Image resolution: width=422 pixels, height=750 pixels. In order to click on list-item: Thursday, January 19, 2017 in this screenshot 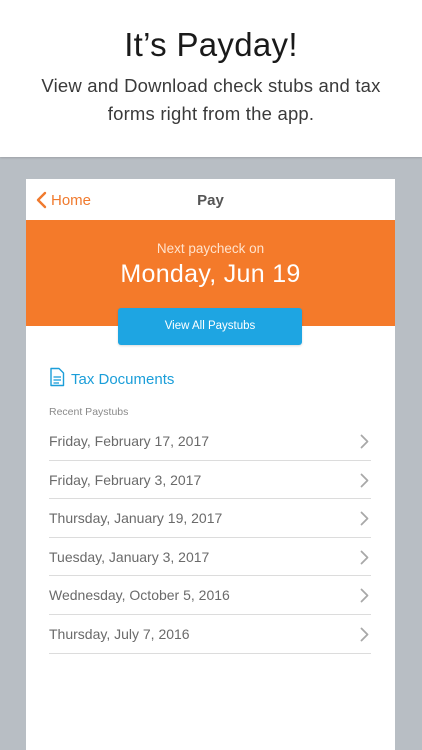, I will do `click(210, 518)`.